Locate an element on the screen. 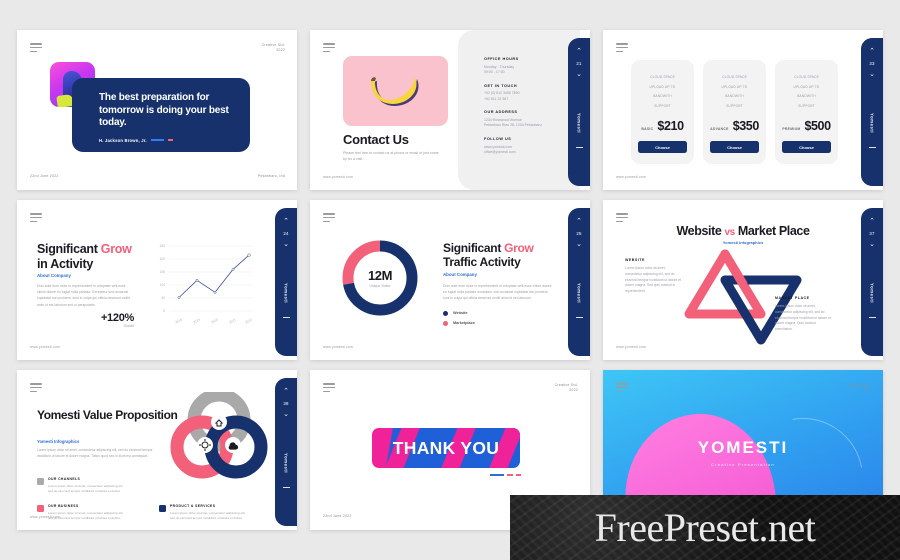  thank-you-banner: THANK YOU is located at coordinates (446, 448).